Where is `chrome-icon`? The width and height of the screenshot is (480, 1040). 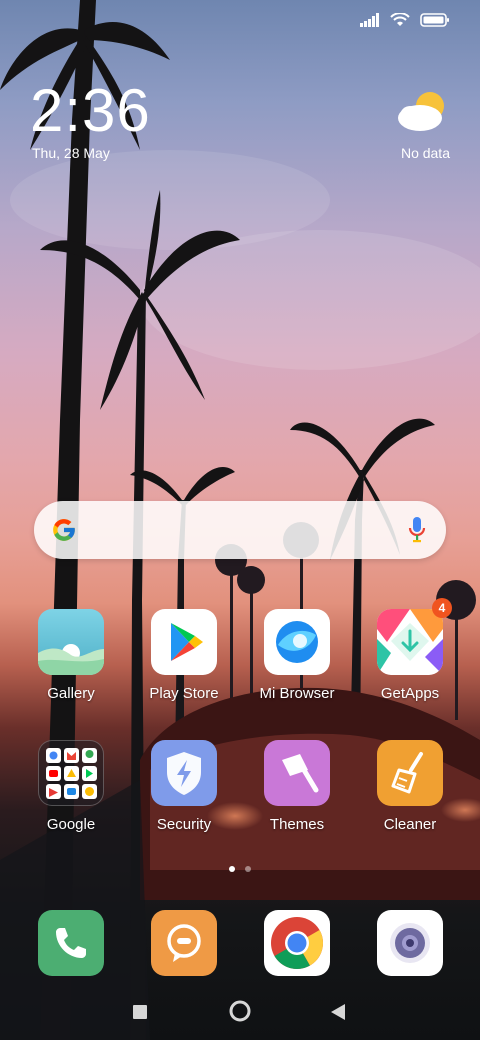
chrome-icon is located at coordinates (297, 943).